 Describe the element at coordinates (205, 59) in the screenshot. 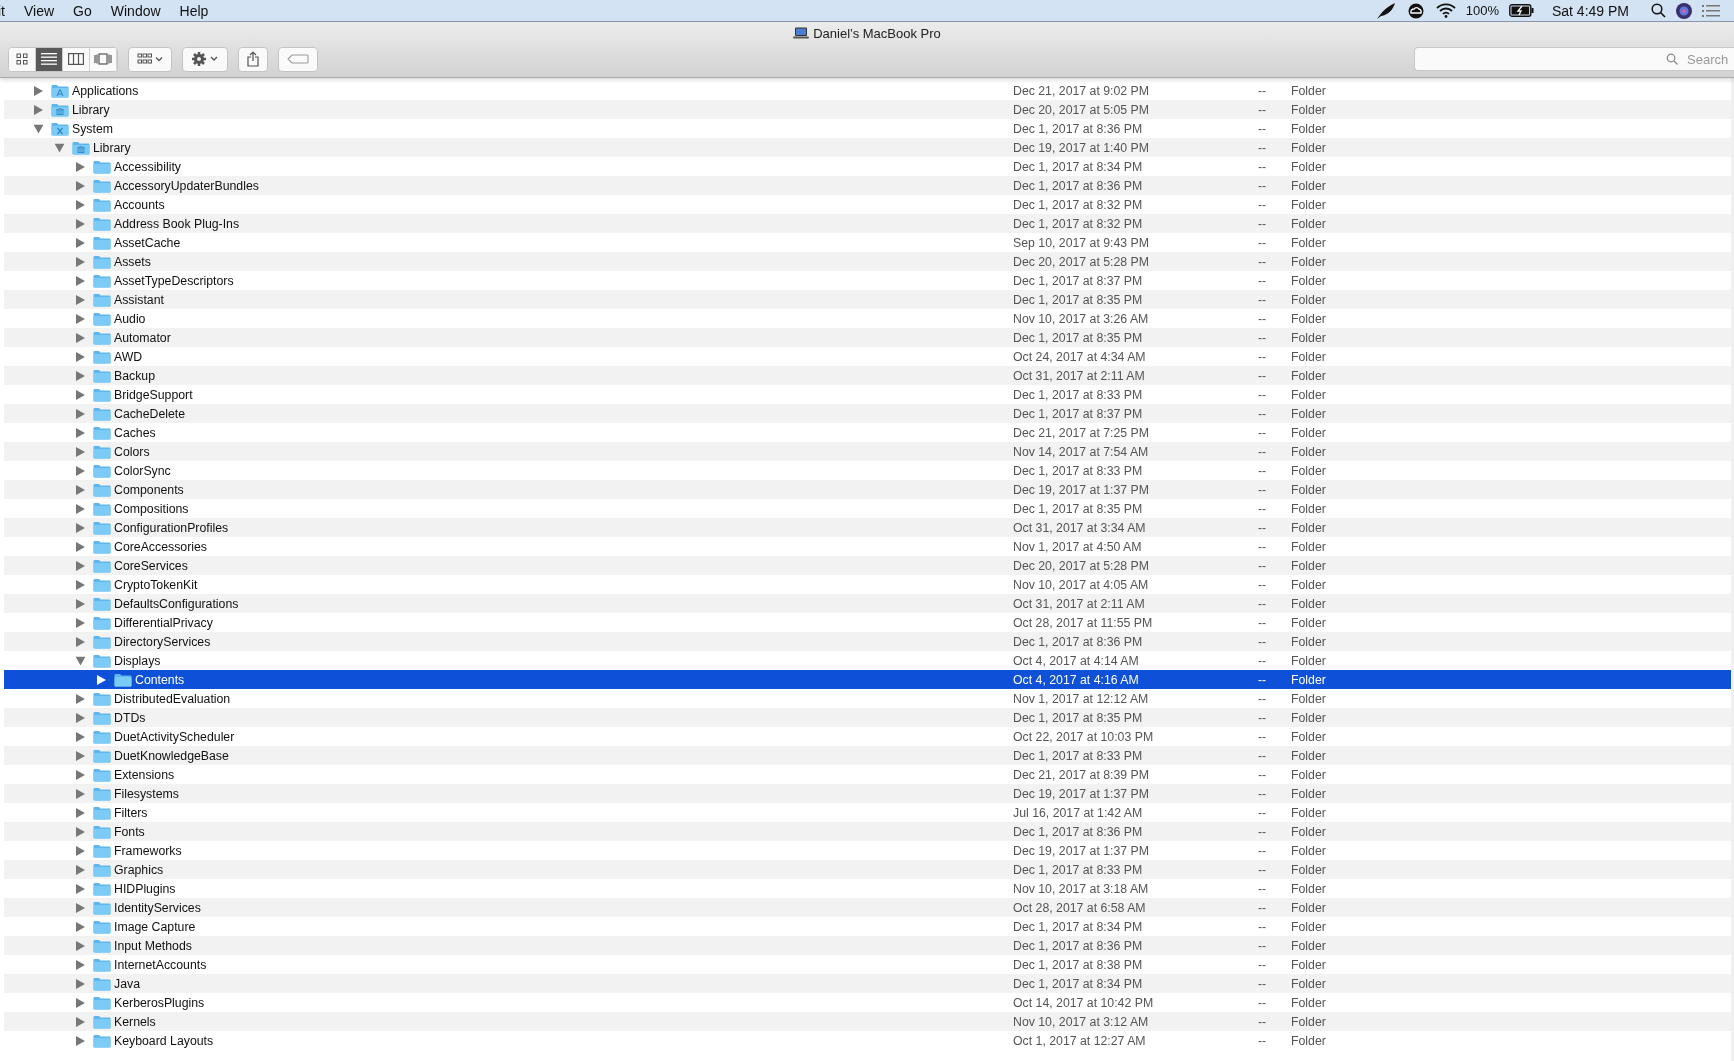

I see `action-button` at that location.